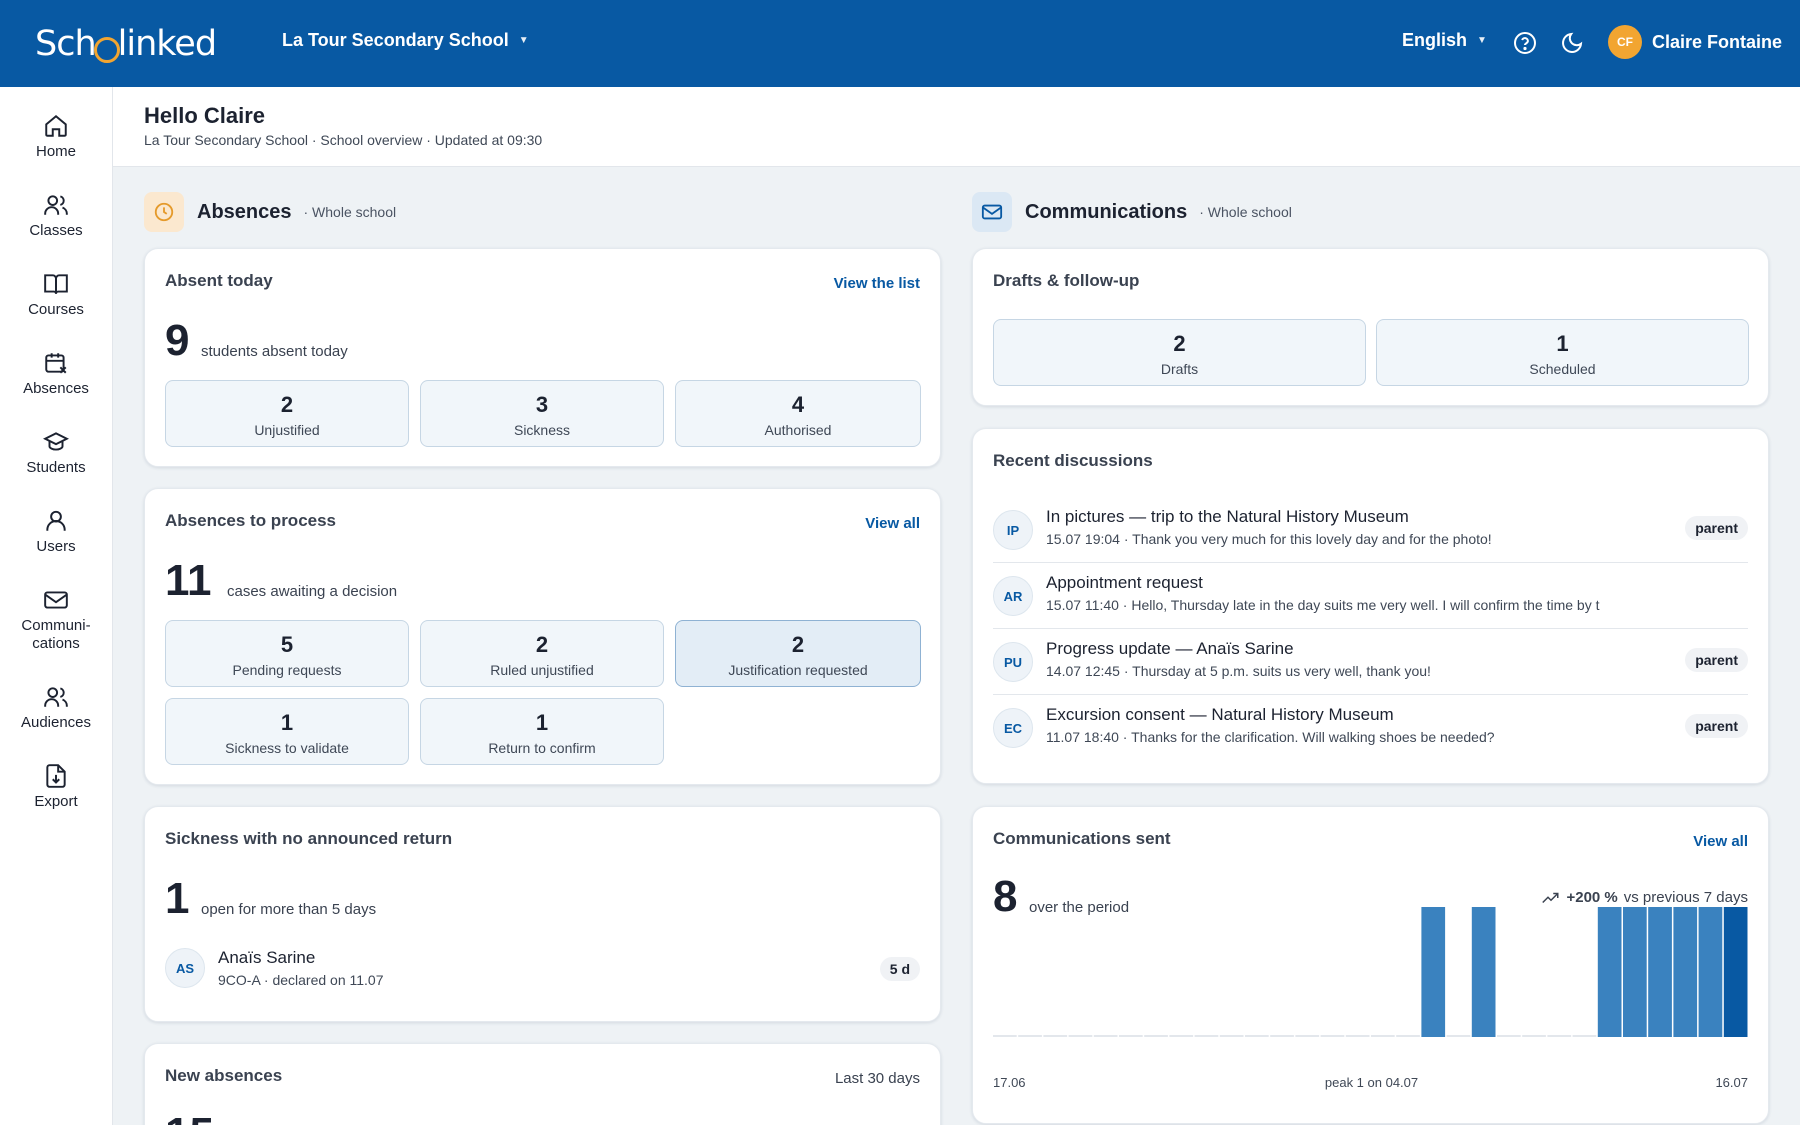 This screenshot has height=1125, width=1800. What do you see at coordinates (56, 216) in the screenshot?
I see `sidebar-item-classes: Classes` at bounding box center [56, 216].